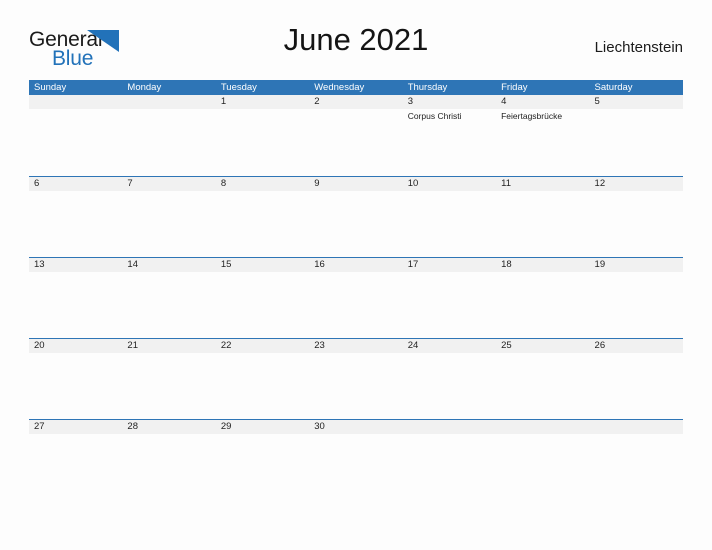  Describe the element at coordinates (262, 346) in the screenshot. I see `day-number: 22` at that location.